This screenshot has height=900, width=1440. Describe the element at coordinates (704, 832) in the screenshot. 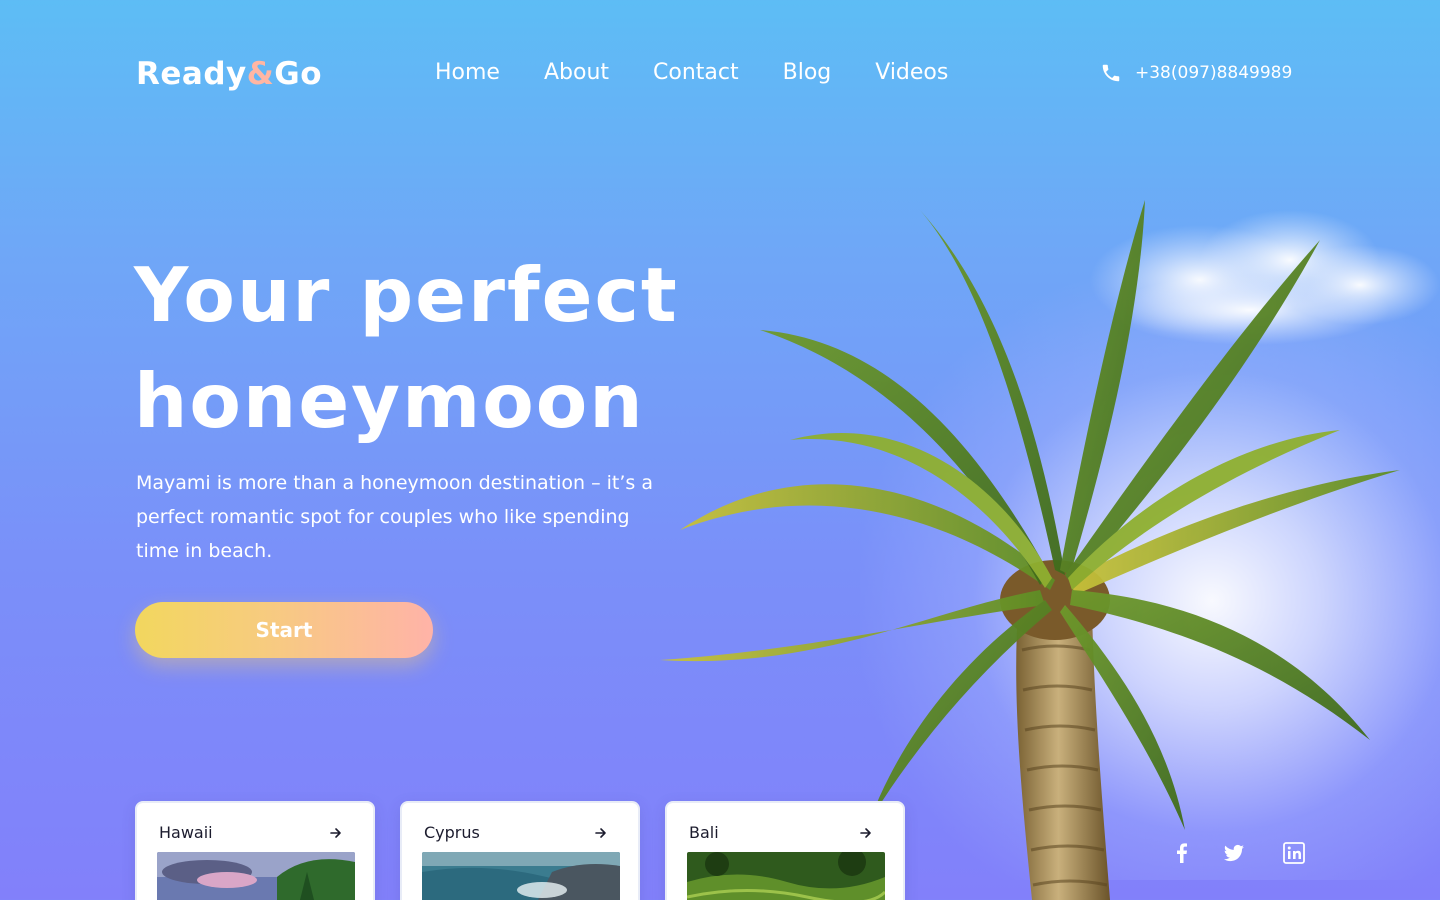

I see `card-title: Bali` at that location.